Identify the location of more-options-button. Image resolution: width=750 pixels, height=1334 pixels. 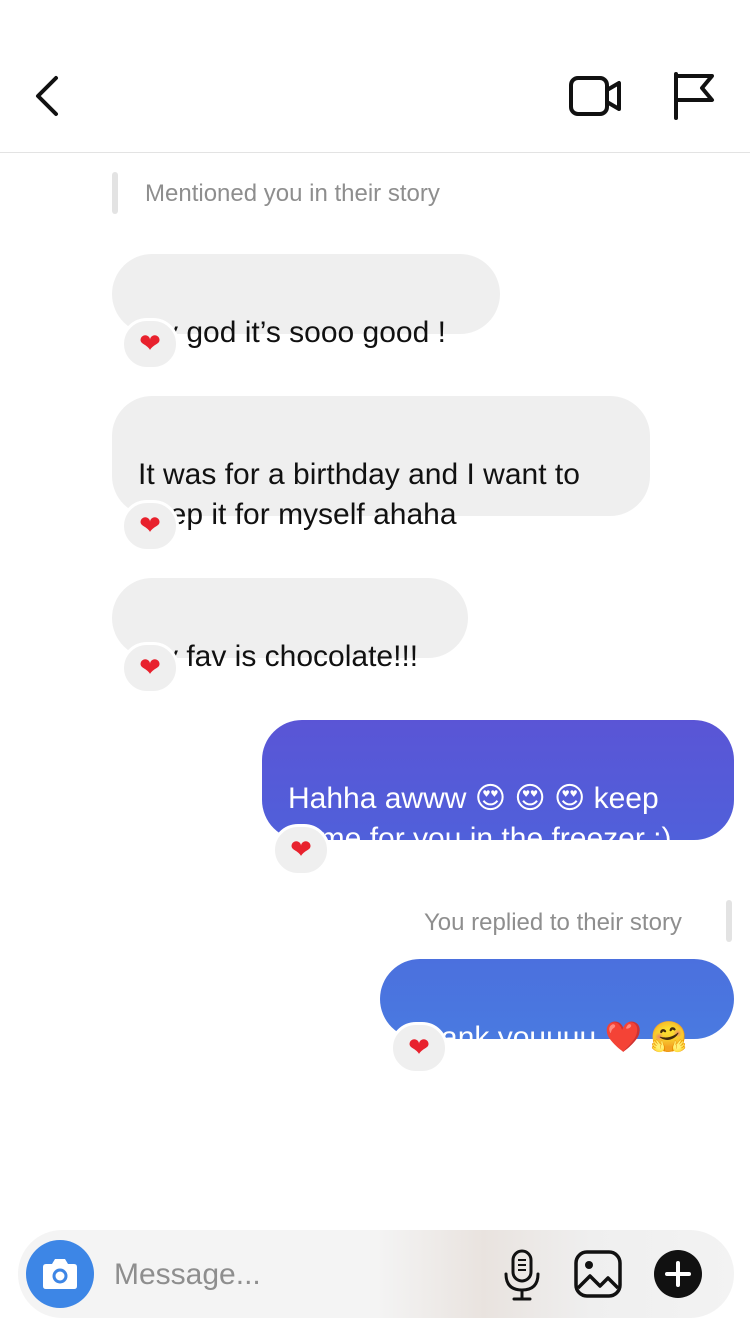
(678, 1274).